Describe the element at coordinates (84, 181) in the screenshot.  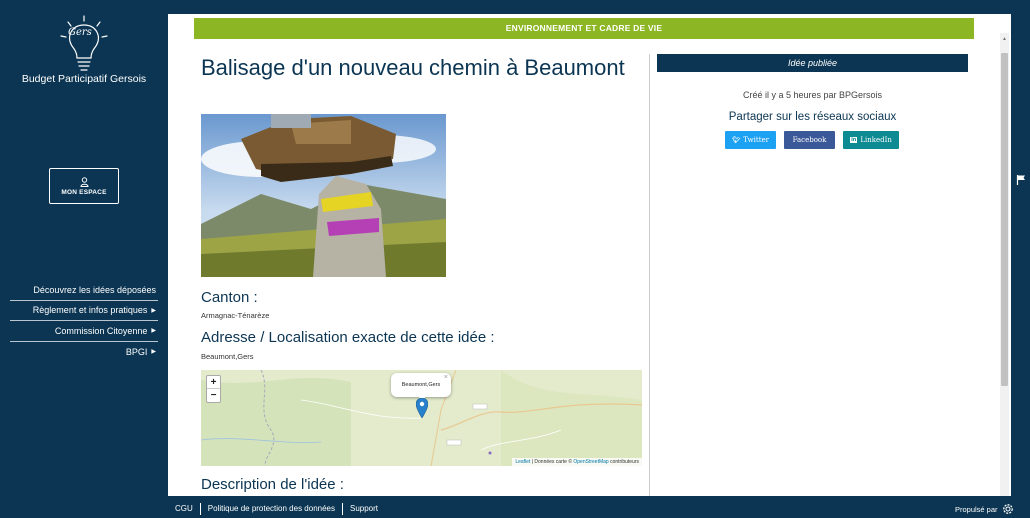
I see `user-icon` at that location.